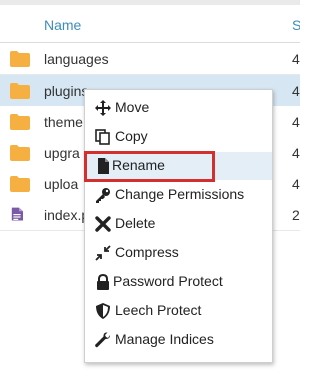  What do you see at coordinates (158, 310) in the screenshot?
I see `menu-item-label: Leech Protect` at bounding box center [158, 310].